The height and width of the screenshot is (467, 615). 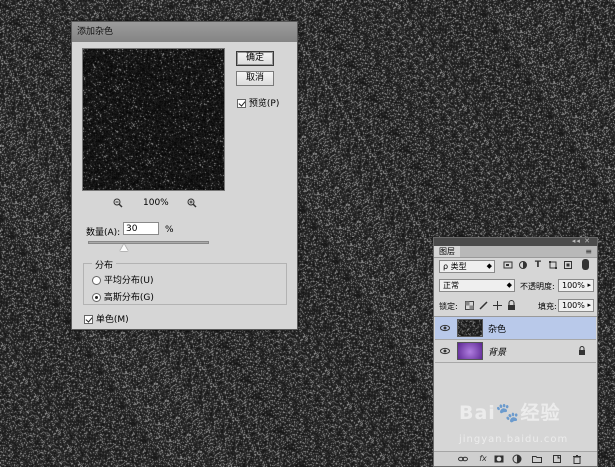 I want to click on distribution-uniform-option: 平均分布(U), so click(x=123, y=279).